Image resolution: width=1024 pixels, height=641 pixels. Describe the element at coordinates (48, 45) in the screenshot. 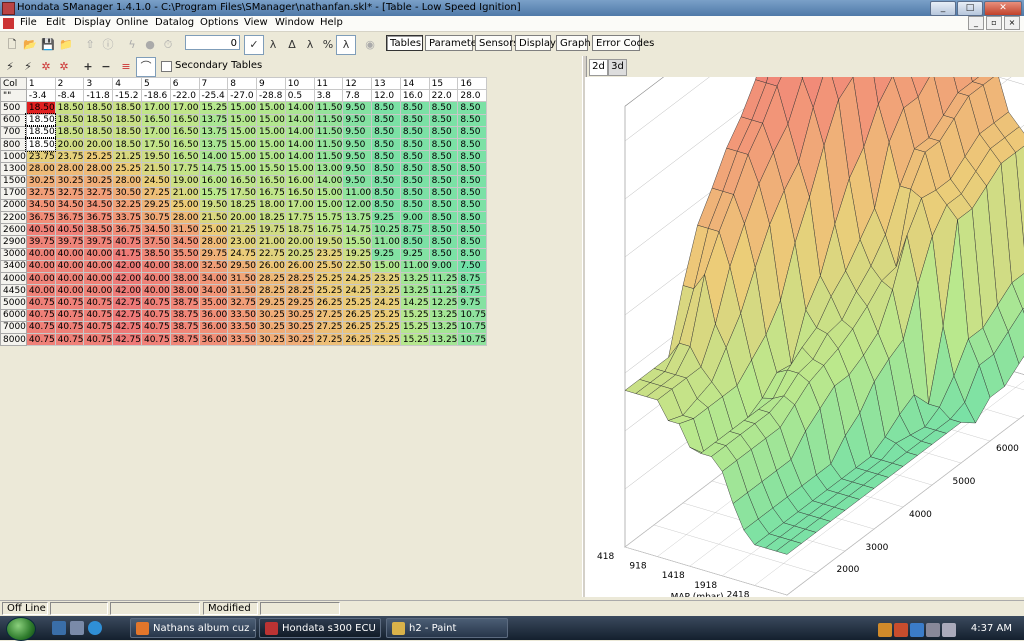

I see `save-icon: 💾` at that location.